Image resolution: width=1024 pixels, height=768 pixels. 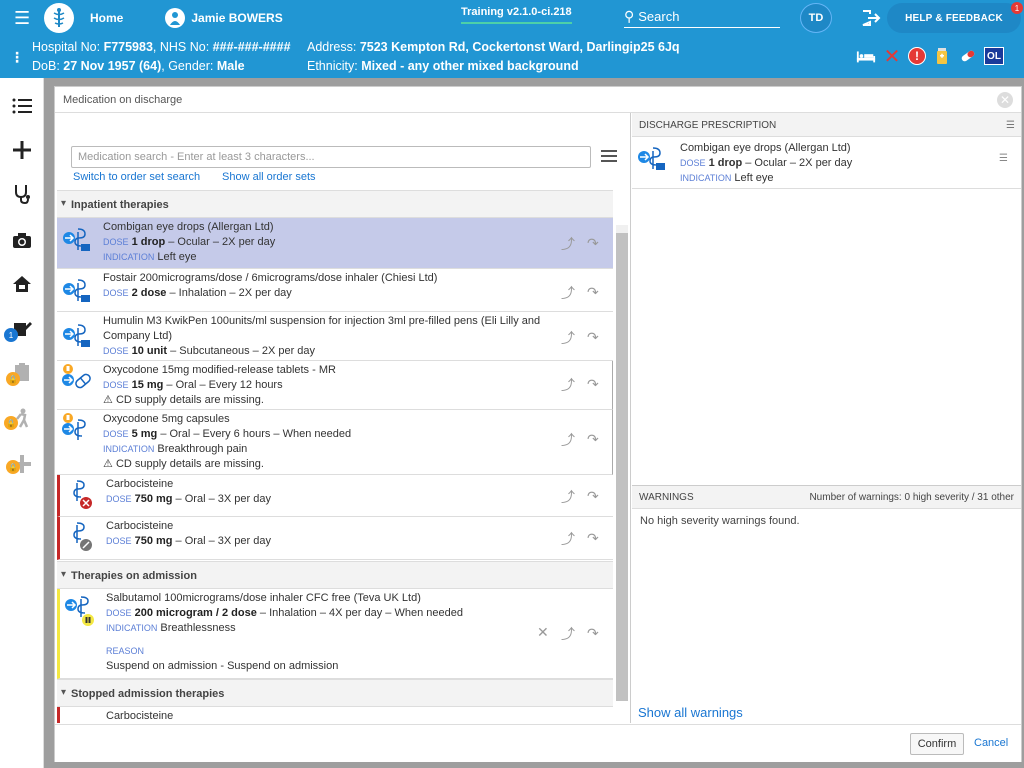 What do you see at coordinates (1003, 158) in the screenshot?
I see `item-menu-icon: ☰` at bounding box center [1003, 158].